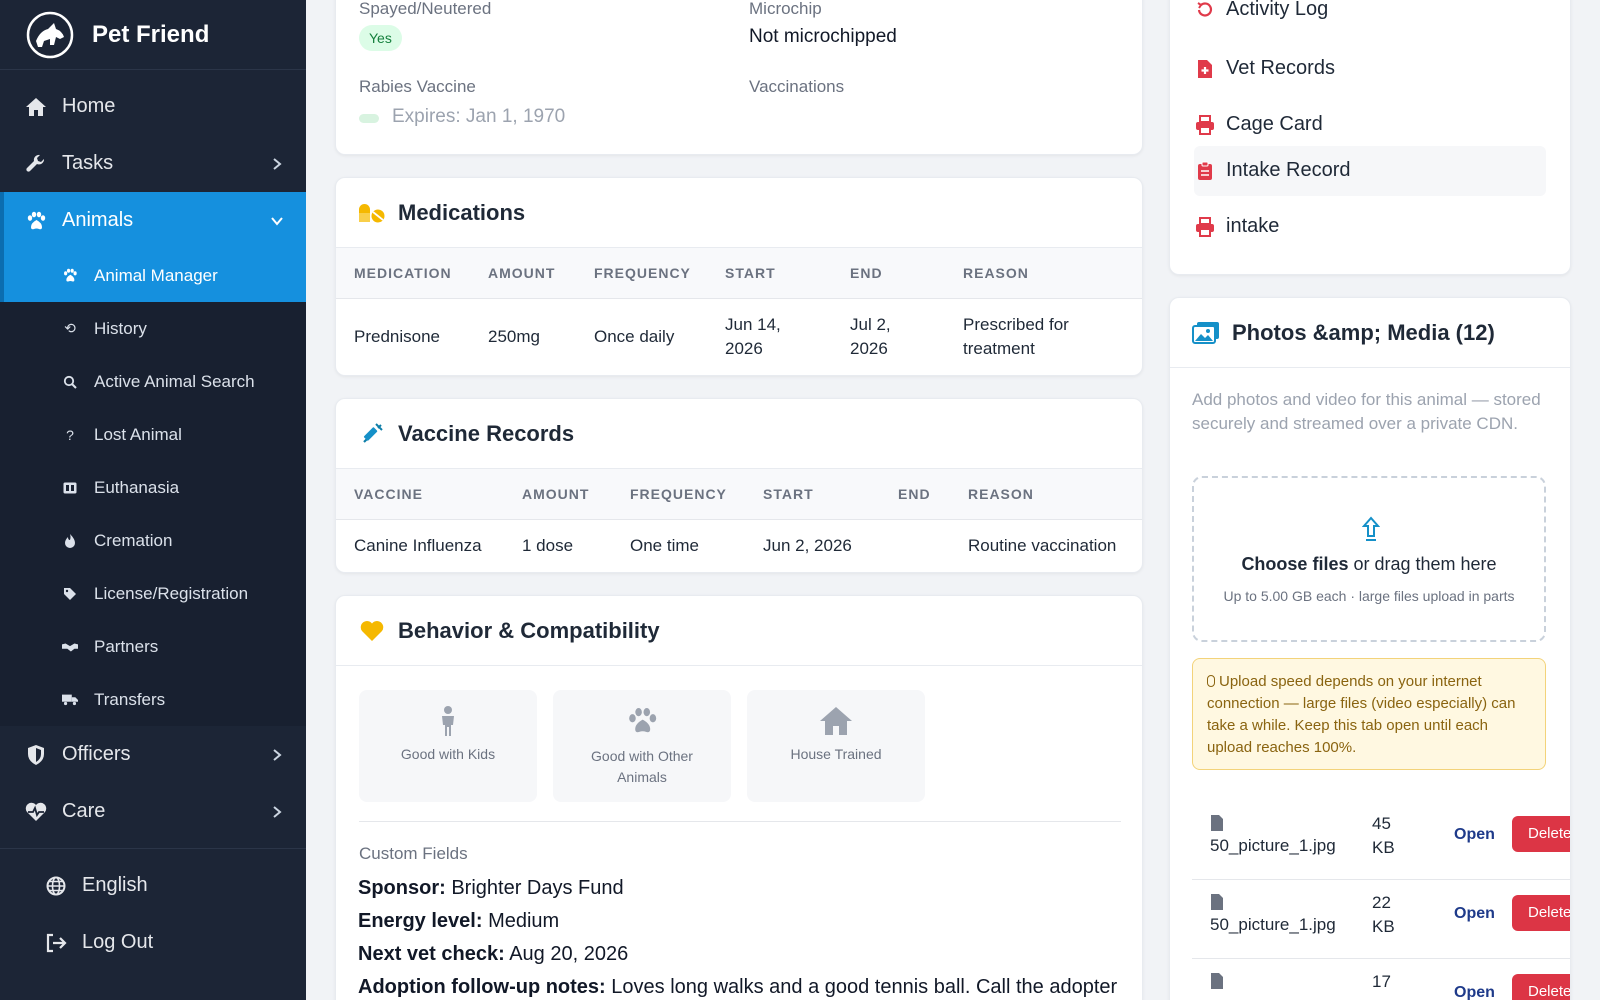  What do you see at coordinates (70, 382) in the screenshot?
I see `search-icon` at bounding box center [70, 382].